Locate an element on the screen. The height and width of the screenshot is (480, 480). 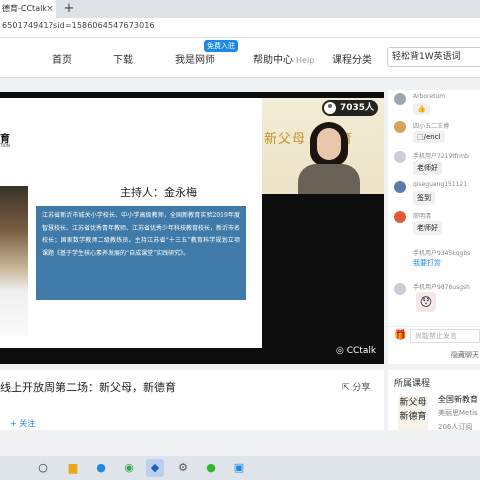
nav-home: 首页 is located at coordinates (62, 58).